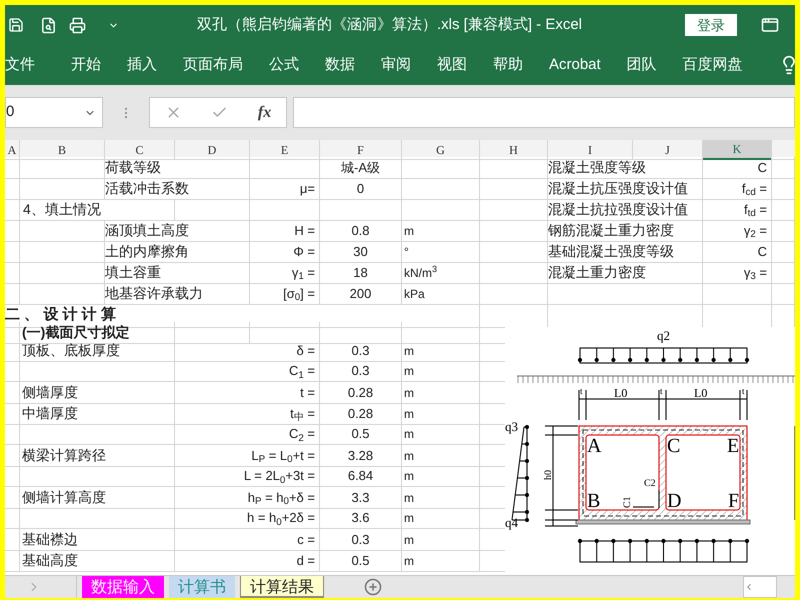 The image size is (800, 600). I want to click on column-header: C, so click(140, 150).